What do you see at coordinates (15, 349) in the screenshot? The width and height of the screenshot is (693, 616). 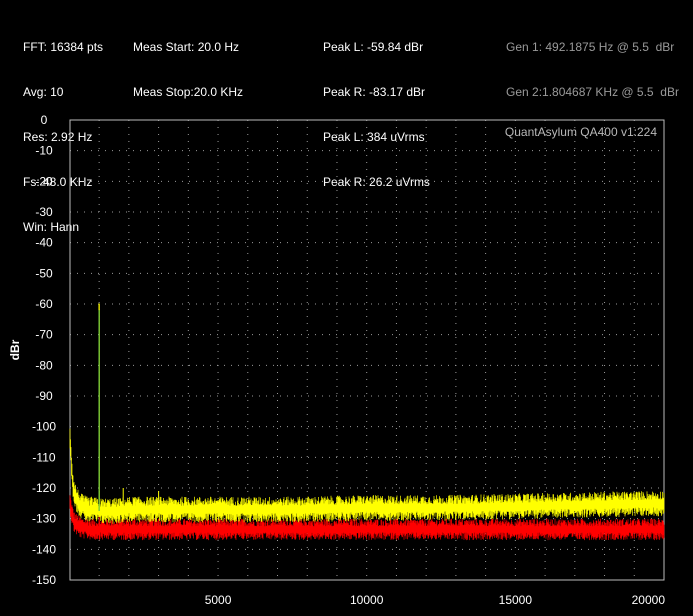 I see `y-axis-label: dBr` at bounding box center [15, 349].